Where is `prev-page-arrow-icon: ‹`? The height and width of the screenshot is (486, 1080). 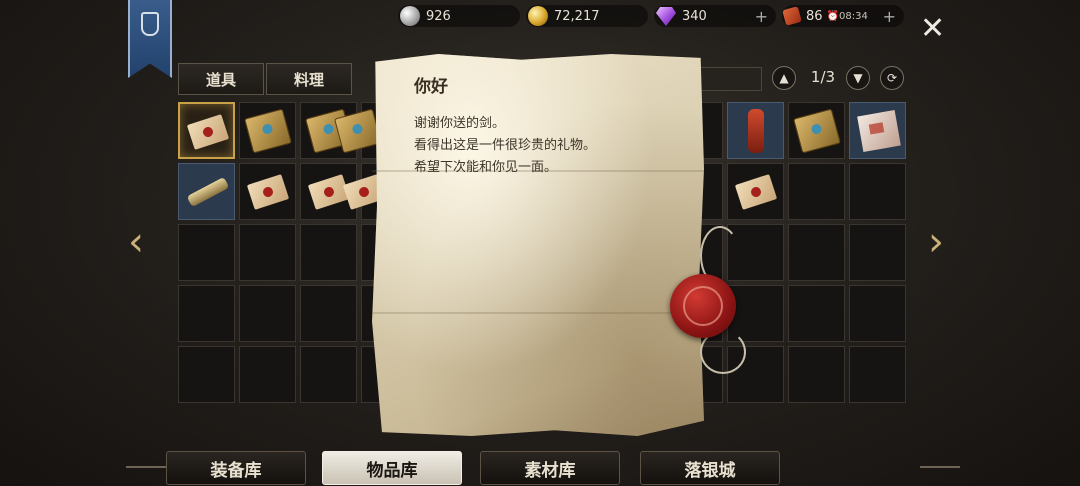
prev-page-arrow-icon: ‹ is located at coordinates (136, 242).